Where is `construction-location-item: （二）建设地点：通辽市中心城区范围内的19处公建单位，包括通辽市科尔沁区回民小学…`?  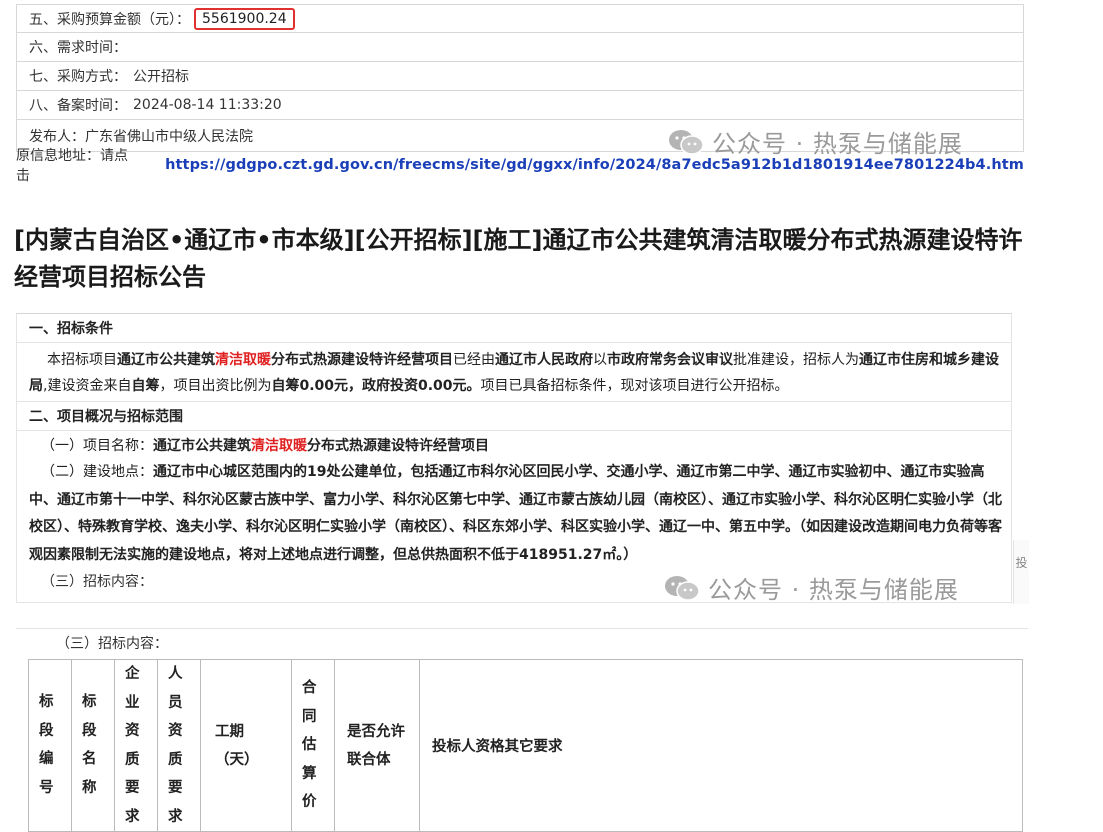 construction-location-item: （二）建设地点：通辽市中心城区范围内的19处公建单位，包括通辽市科尔沁区回民小学… is located at coordinates (514, 514).